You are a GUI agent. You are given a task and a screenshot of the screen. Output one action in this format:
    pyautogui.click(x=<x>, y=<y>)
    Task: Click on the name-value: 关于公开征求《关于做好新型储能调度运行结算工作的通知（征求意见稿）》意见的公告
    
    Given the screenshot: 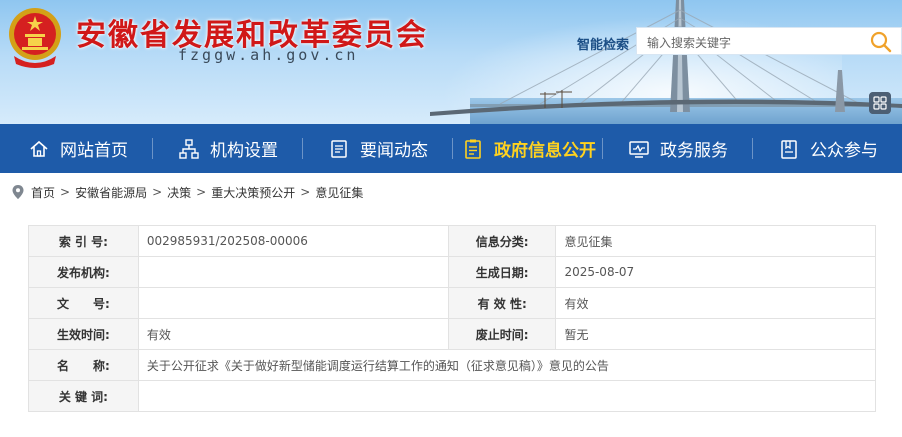 What is the action you would take?
    pyautogui.click(x=507, y=365)
    